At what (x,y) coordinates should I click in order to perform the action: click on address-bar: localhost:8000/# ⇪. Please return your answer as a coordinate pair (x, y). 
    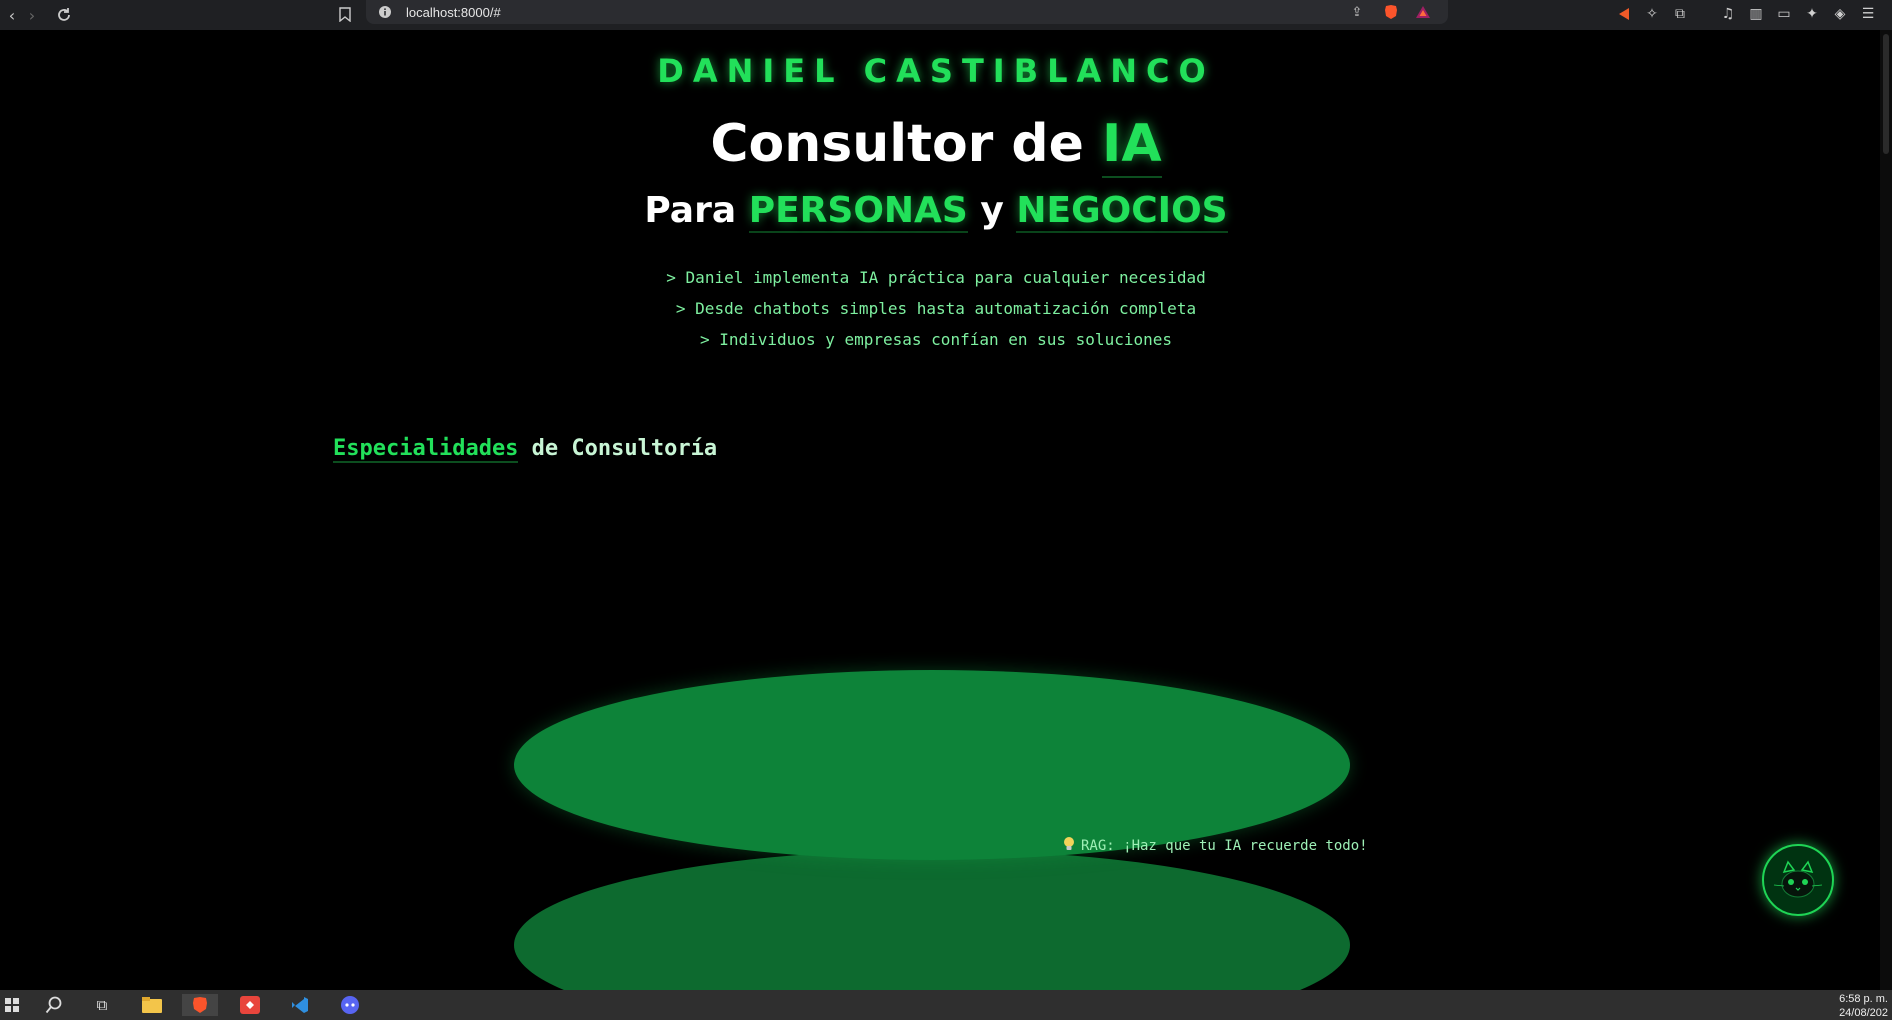
    Looking at the image, I should click on (907, 12).